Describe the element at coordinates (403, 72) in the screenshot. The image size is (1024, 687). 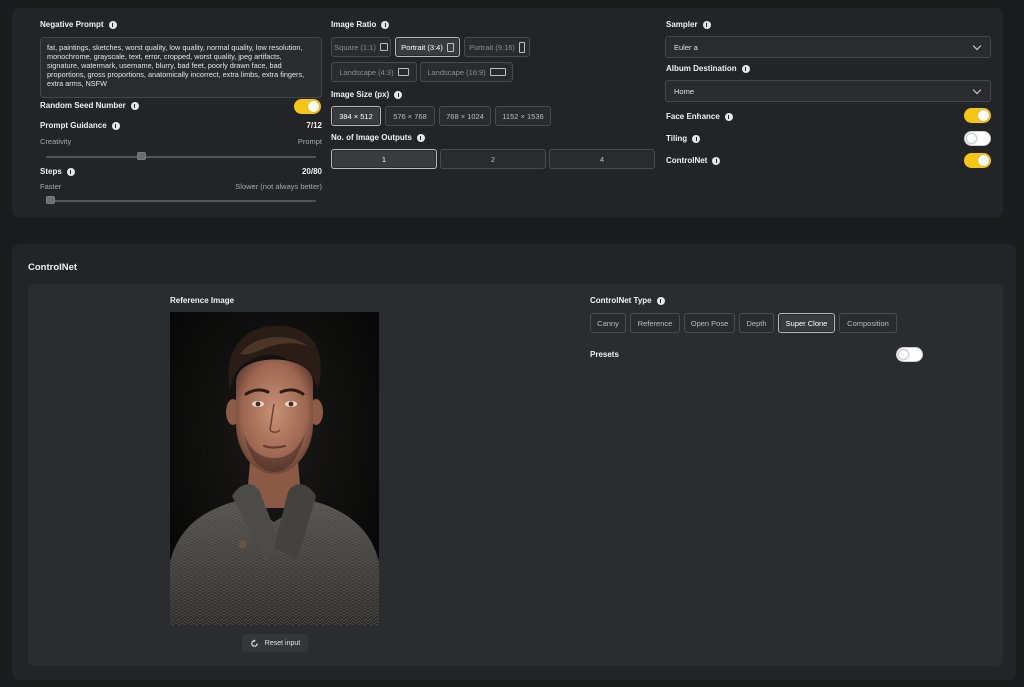
I see `landscape-shape-icon` at that location.